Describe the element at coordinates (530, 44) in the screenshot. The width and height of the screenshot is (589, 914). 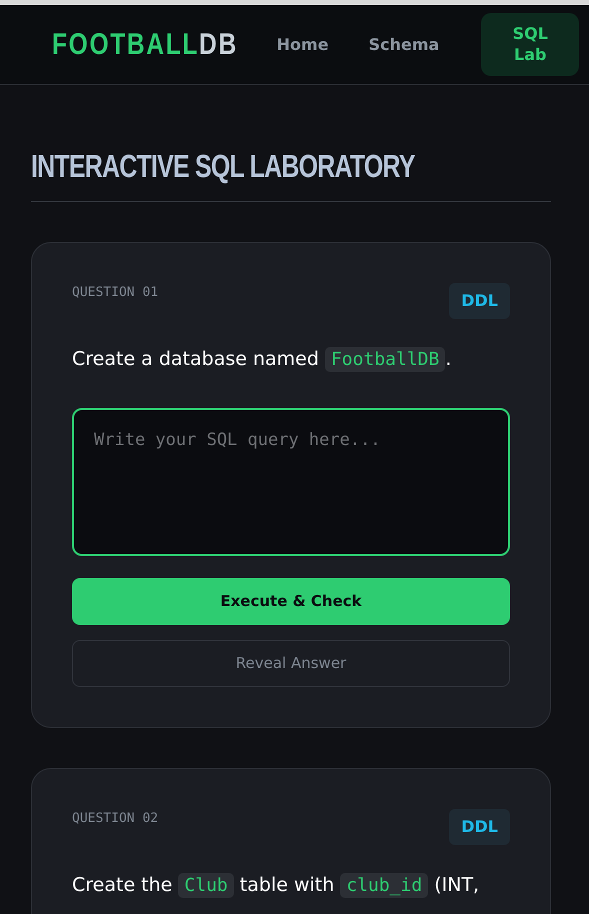
I see `nav-link: SQL Lab` at that location.